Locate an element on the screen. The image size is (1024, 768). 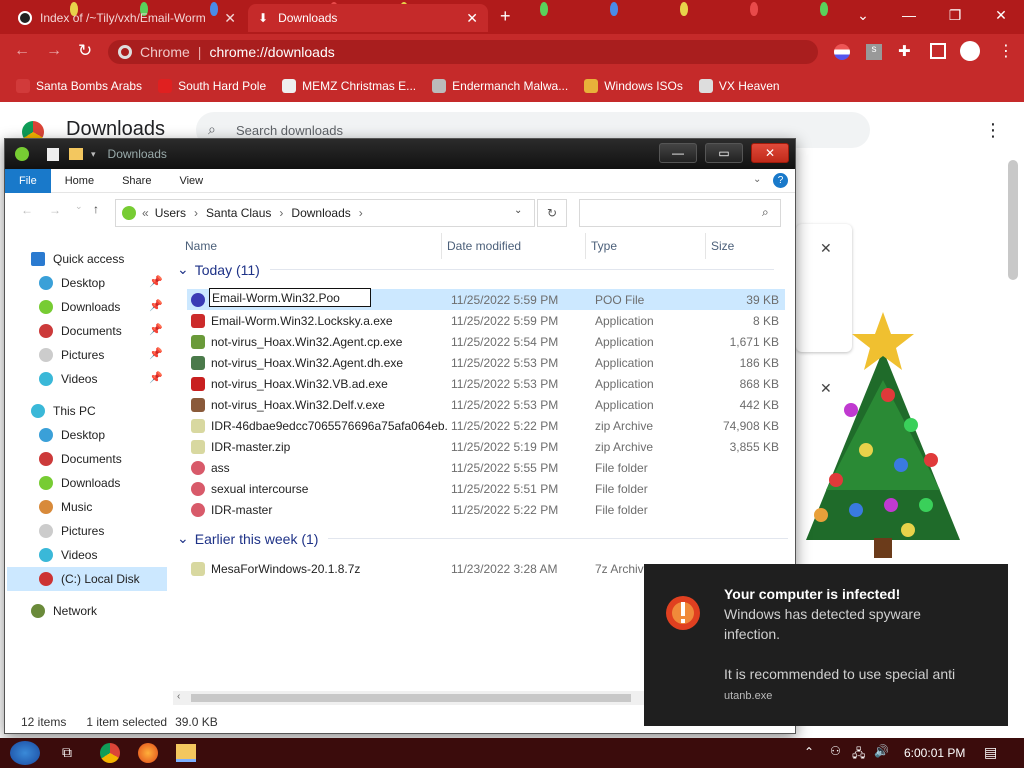
breadcrumb-downloads: Downloads is located at coordinates (320, 213).